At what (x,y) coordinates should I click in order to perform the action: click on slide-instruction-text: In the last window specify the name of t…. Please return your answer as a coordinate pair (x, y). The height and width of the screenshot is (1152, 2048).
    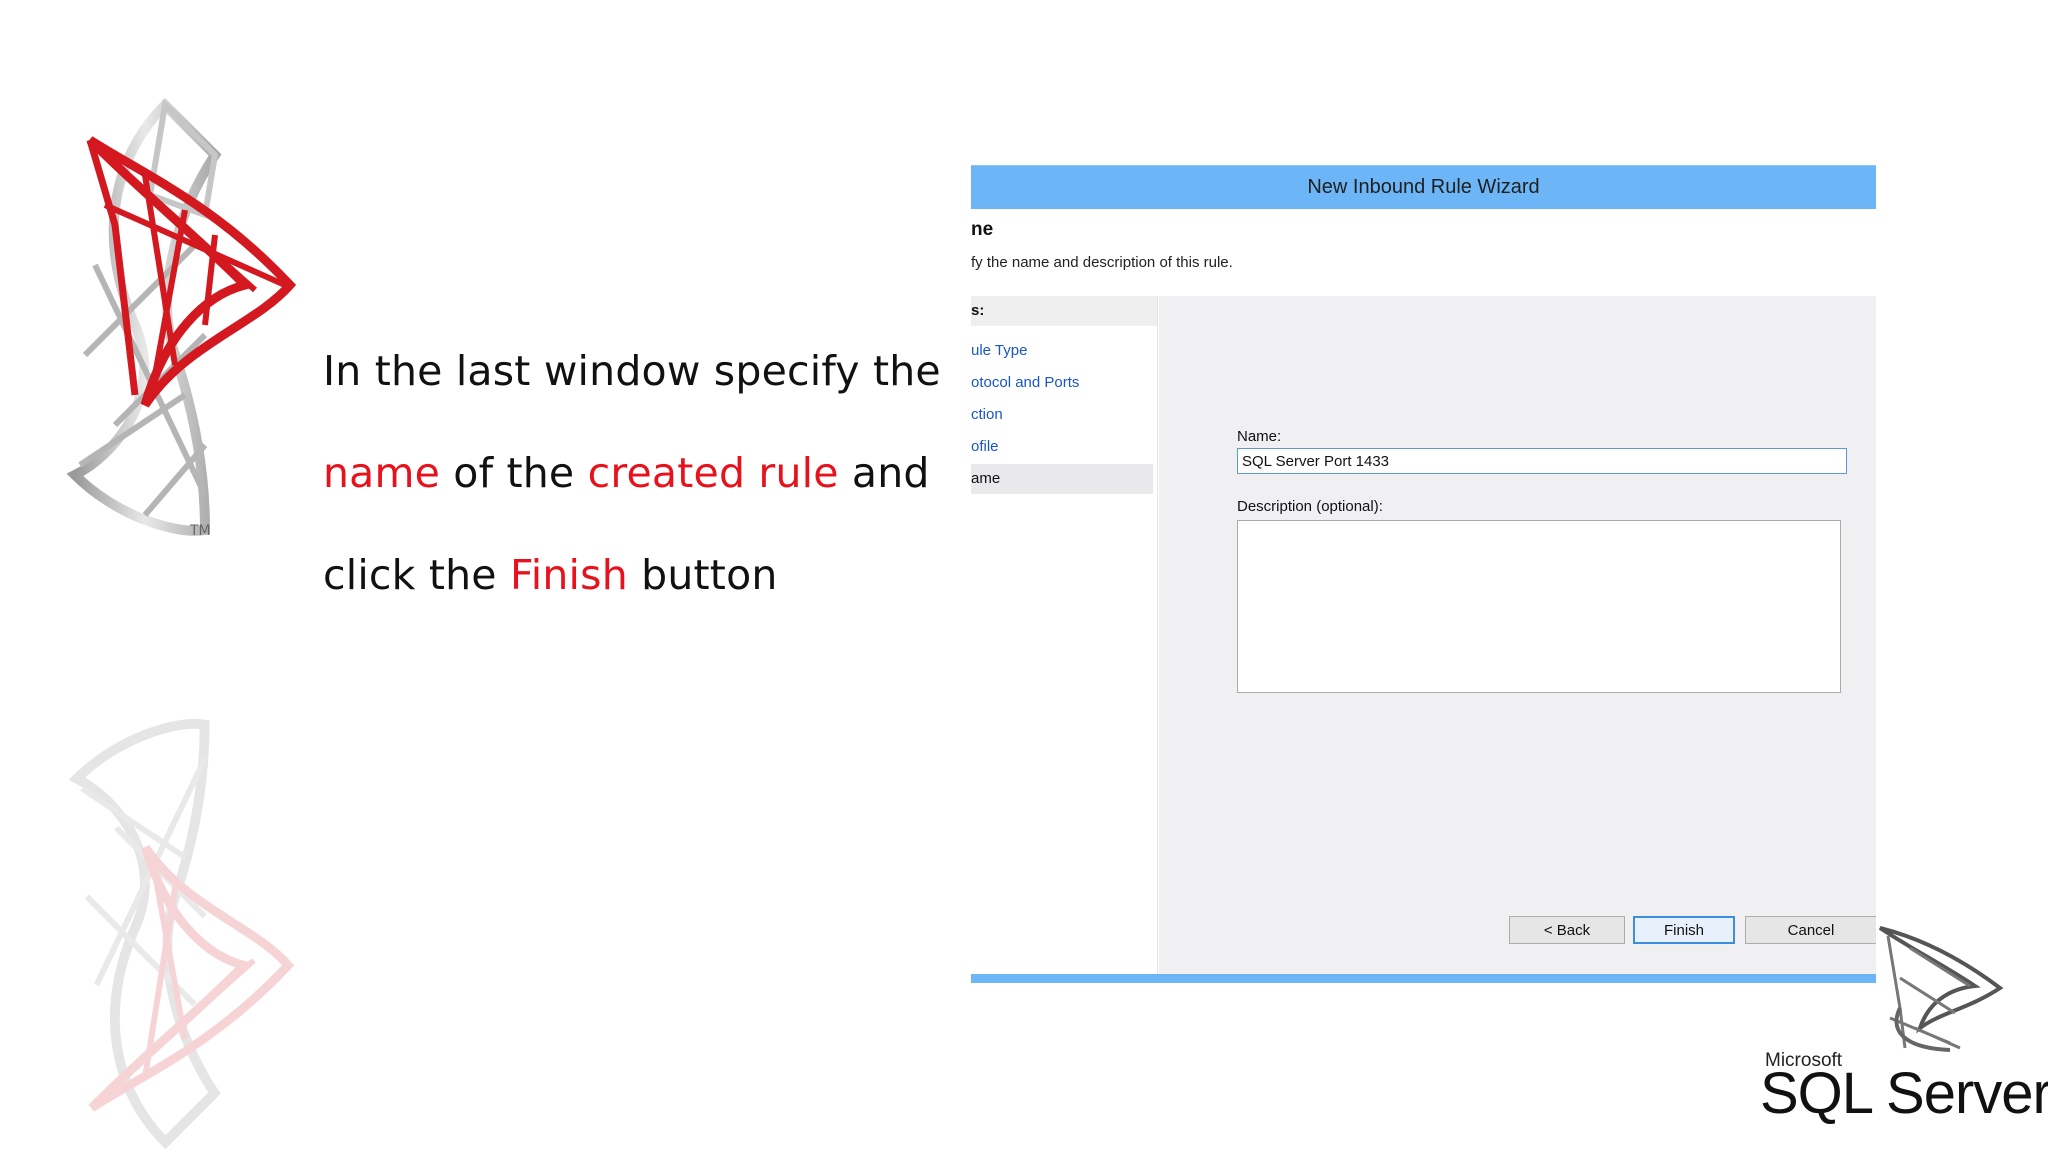
    Looking at the image, I should click on (633, 473).